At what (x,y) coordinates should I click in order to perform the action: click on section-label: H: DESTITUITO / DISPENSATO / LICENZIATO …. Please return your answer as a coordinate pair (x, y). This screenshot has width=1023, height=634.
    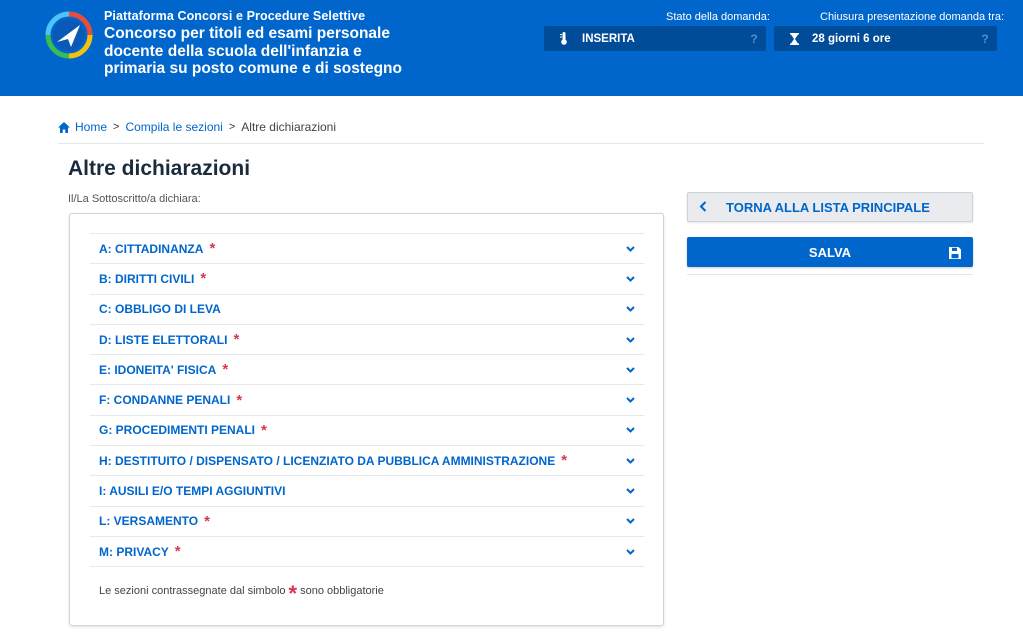
    Looking at the image, I should click on (327, 460).